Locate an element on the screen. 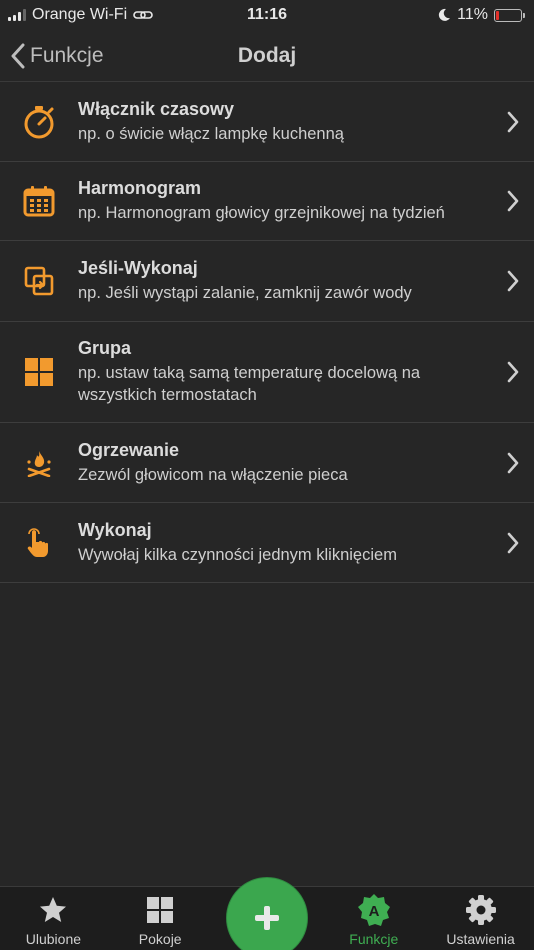 This screenshot has height=950, width=534. signal-icon is located at coordinates (17, 15).